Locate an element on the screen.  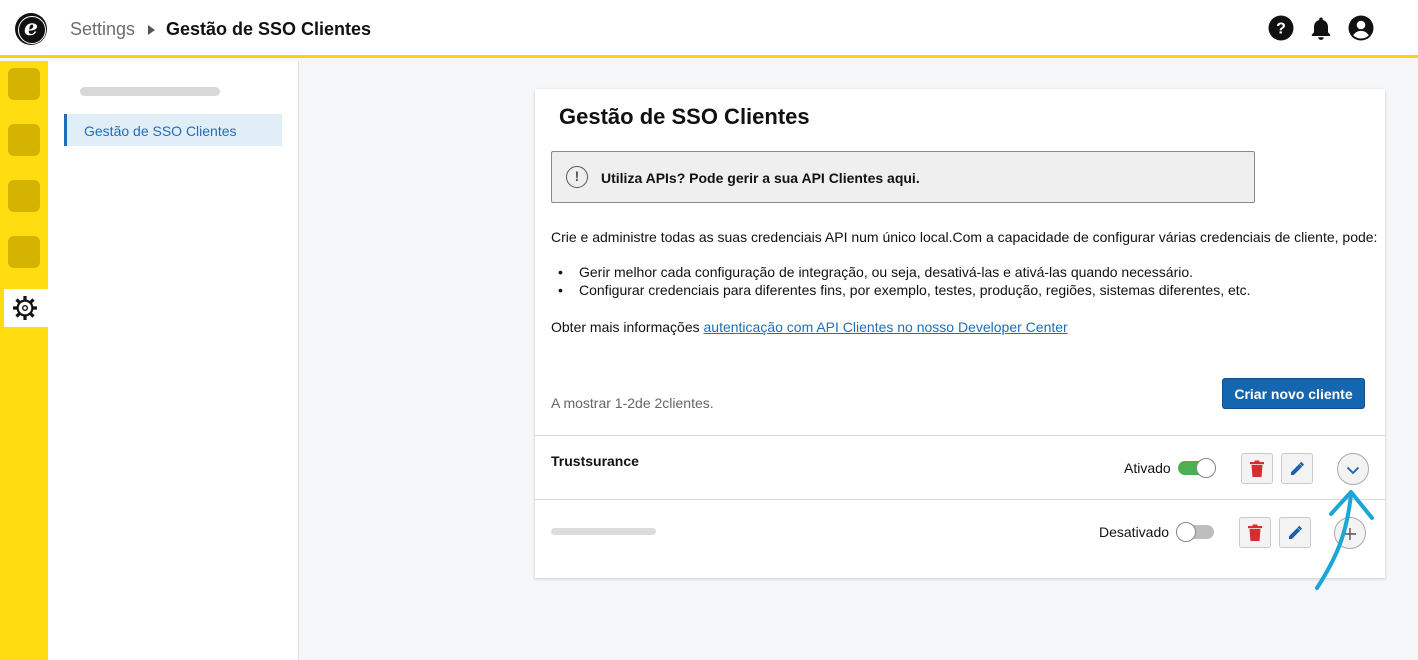
rail-item-settings is located at coordinates (26, 308).